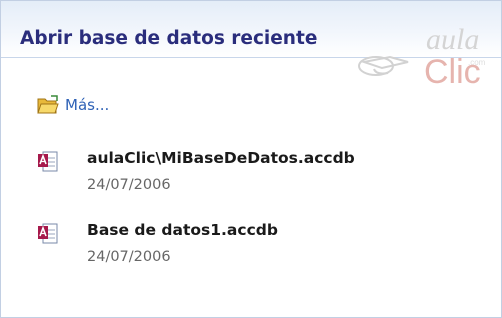 The image size is (502, 318). What do you see at coordinates (452, 72) in the screenshot?
I see `logo-text-clic: Clic` at bounding box center [452, 72].